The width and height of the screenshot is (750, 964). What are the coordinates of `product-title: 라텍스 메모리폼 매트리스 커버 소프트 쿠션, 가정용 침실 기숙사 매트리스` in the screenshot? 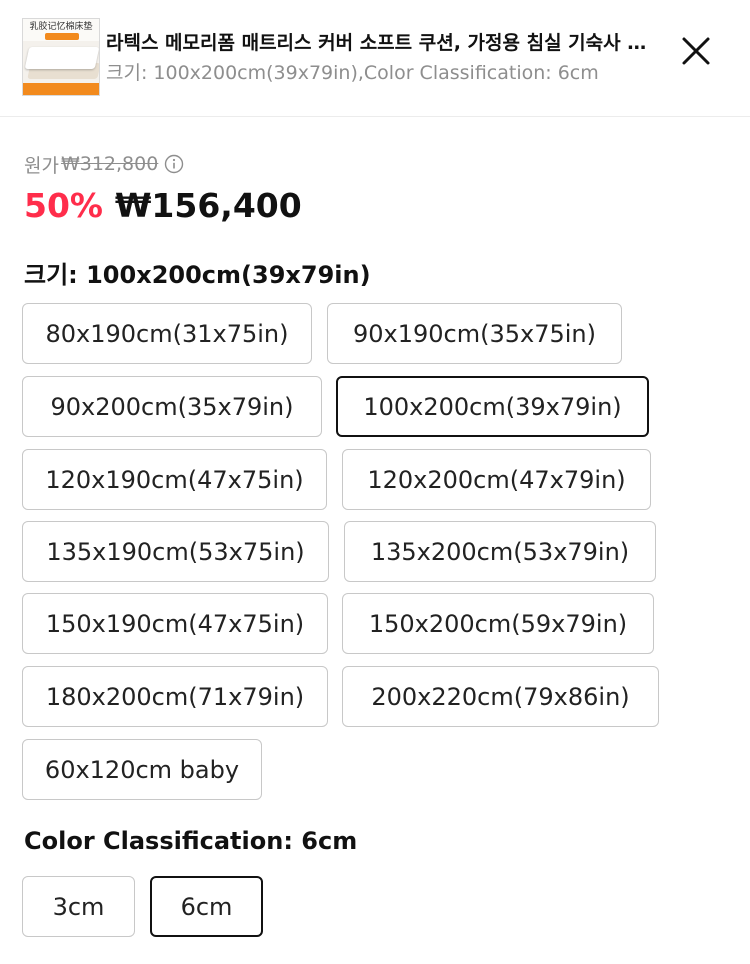 It's located at (381, 43).